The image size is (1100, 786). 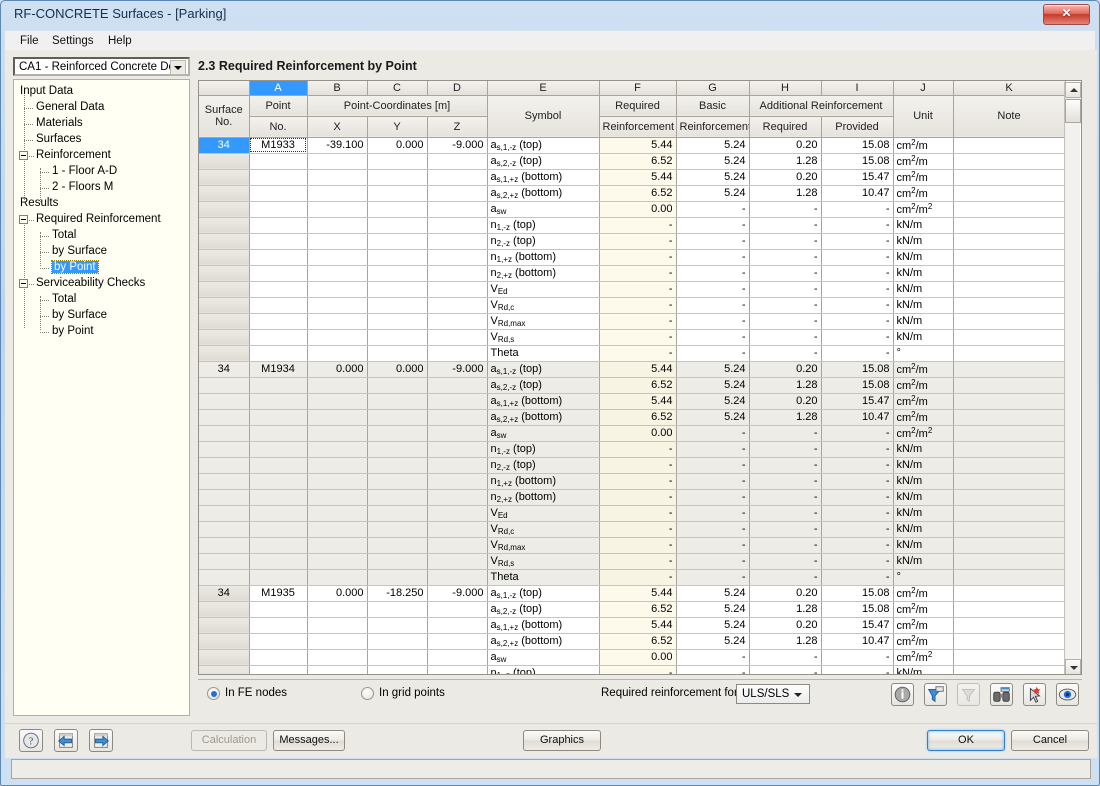 What do you see at coordinates (785, 177) in the screenshot?
I see `cell-additional-required: 0.20` at bounding box center [785, 177].